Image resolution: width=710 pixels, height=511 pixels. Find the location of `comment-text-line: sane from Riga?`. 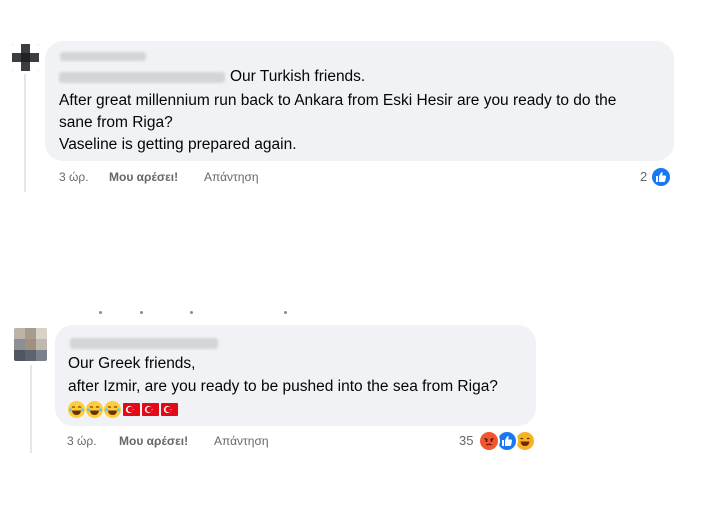

comment-text-line: sane from Riga? is located at coordinates (116, 122).